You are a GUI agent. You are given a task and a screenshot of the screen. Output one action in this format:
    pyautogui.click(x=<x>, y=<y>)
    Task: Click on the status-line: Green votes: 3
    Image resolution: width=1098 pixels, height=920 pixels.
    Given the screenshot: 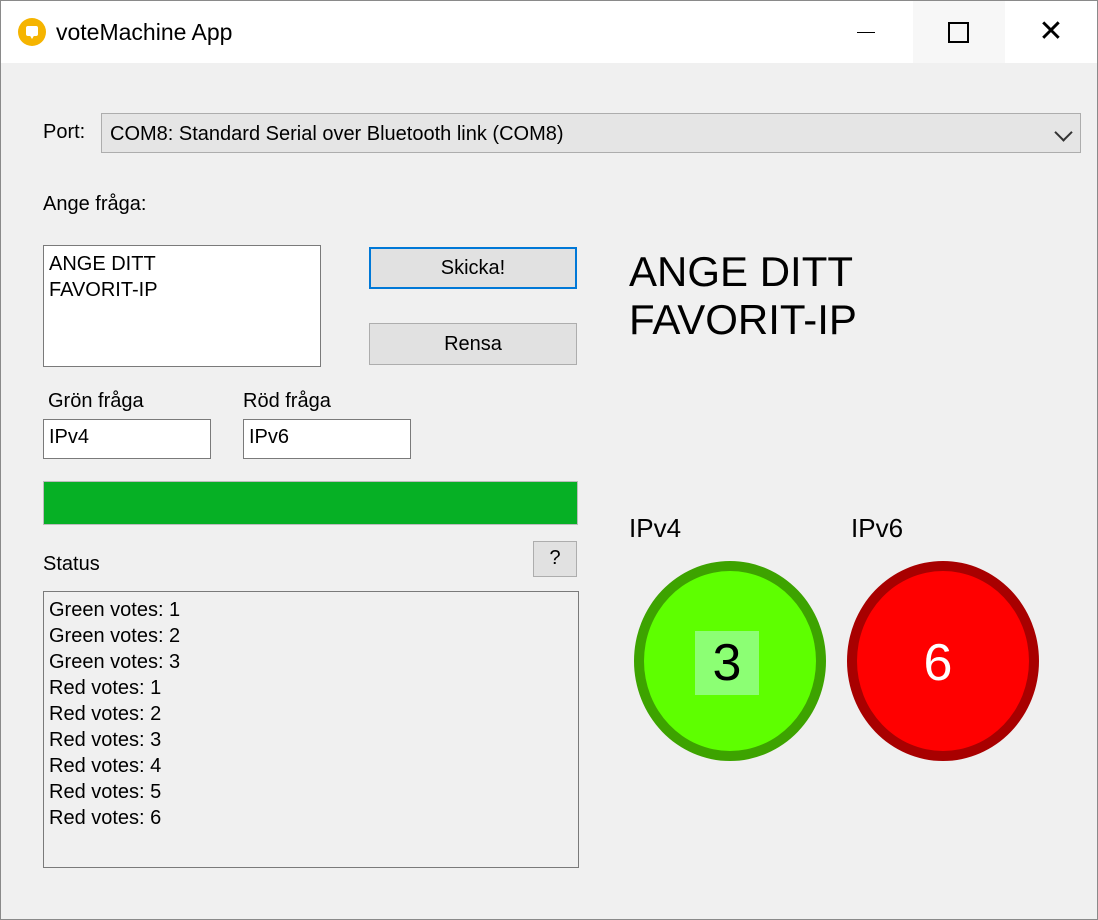 What is the action you would take?
    pyautogui.click(x=115, y=662)
    